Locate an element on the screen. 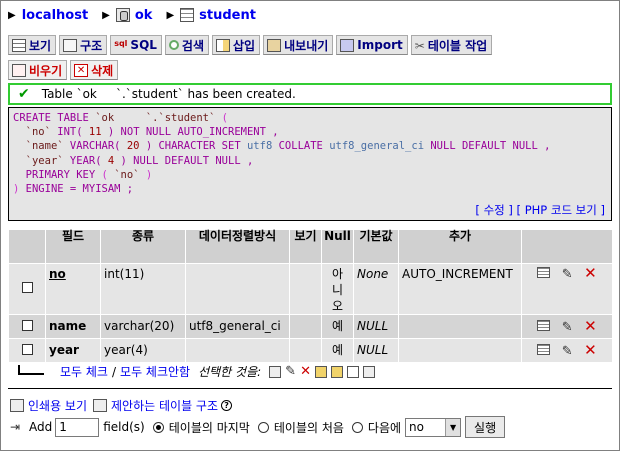 The height and width of the screenshot is (451, 620). add-label: Add is located at coordinates (41, 427).